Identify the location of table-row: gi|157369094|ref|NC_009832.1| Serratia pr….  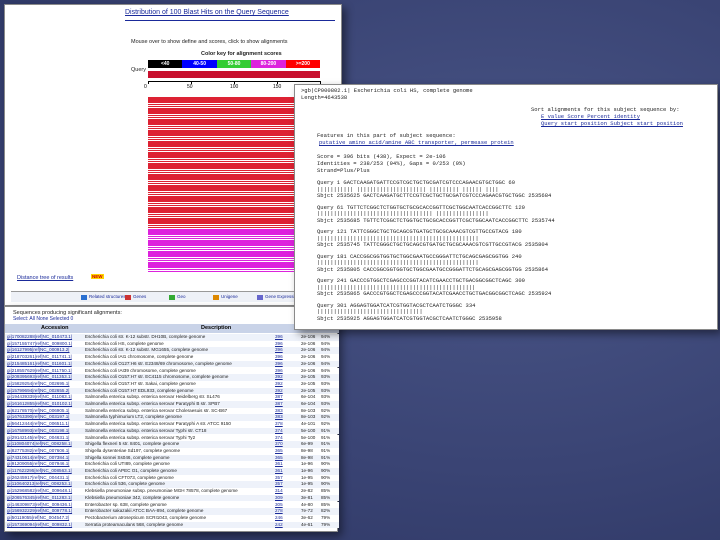
(172, 525).